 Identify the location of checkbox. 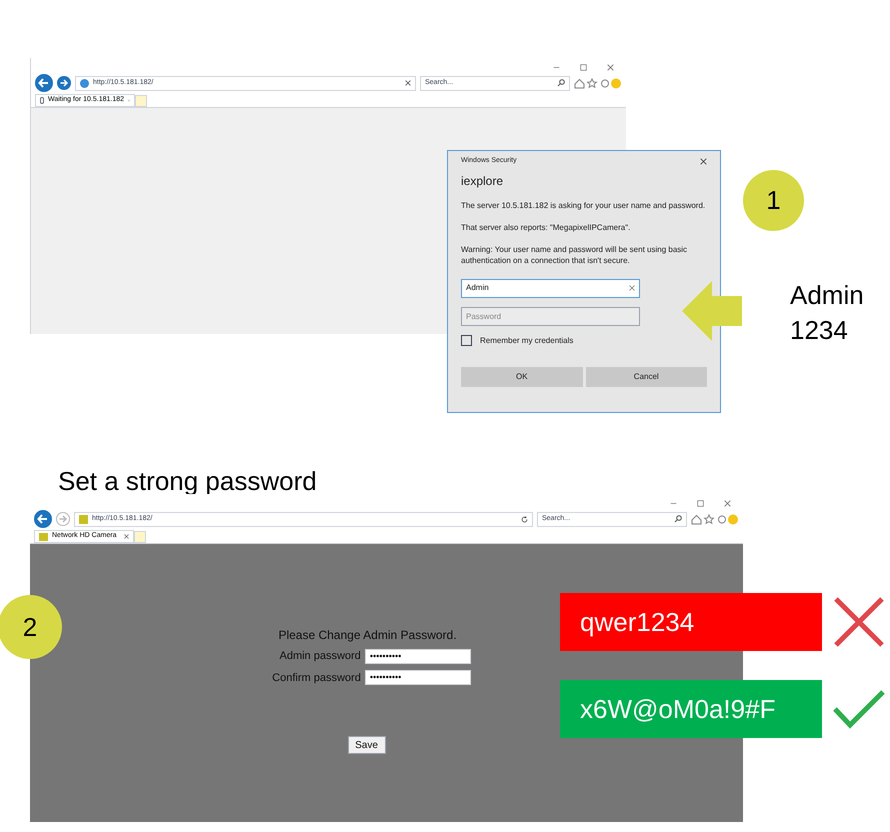
(466, 340).